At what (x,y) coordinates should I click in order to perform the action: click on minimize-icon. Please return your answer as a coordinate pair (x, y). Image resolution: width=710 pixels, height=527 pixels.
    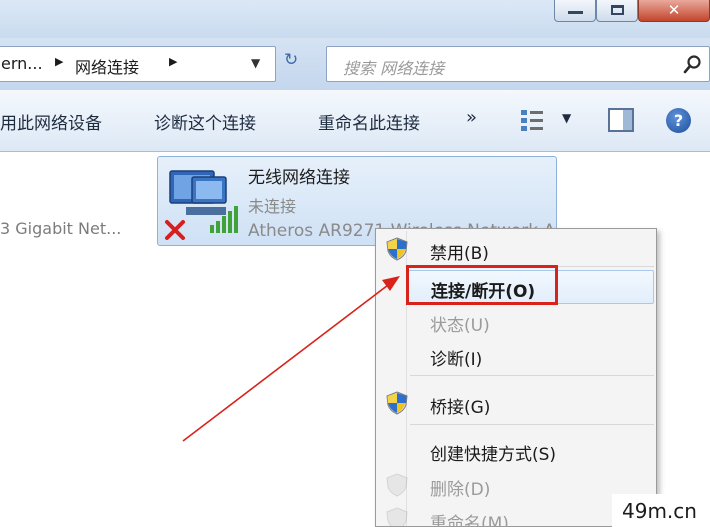
    Looking at the image, I should click on (575, 12).